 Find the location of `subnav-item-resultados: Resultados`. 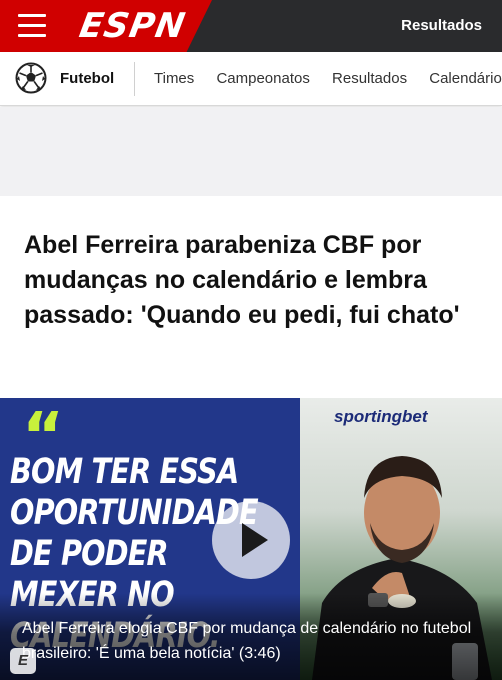

subnav-item-resultados: Resultados is located at coordinates (369, 78).